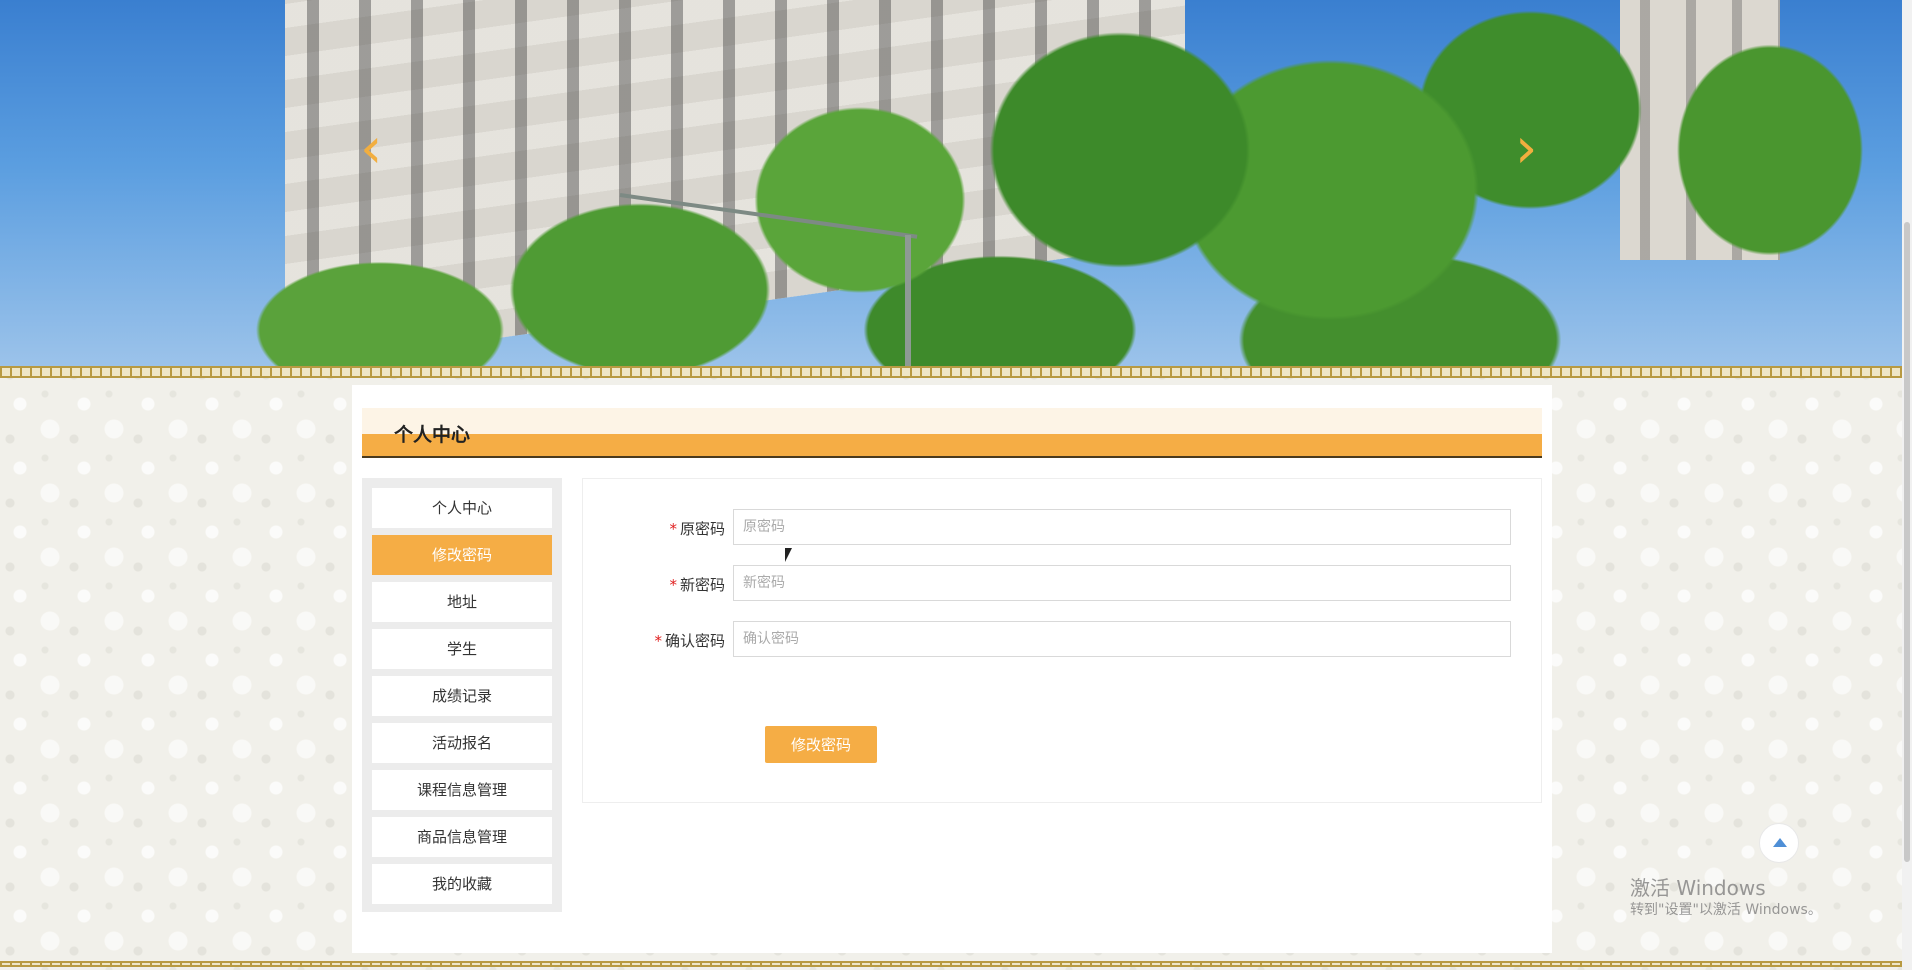 Image resolution: width=1912 pixels, height=970 pixels. I want to click on form-row-old-password: * 原密码, so click(1063, 528).